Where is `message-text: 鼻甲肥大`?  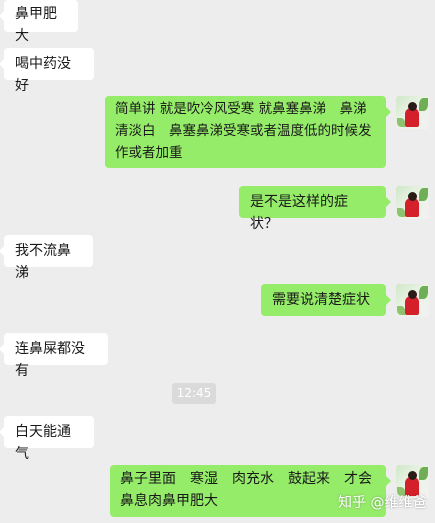 message-text: 鼻甲肥大 is located at coordinates (36, 25).